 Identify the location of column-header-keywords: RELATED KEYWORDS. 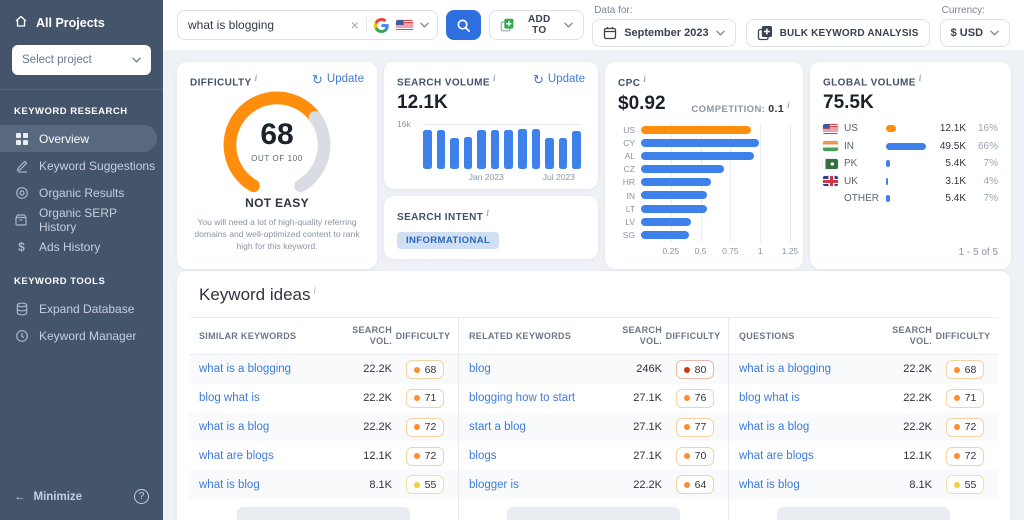
(534, 336).